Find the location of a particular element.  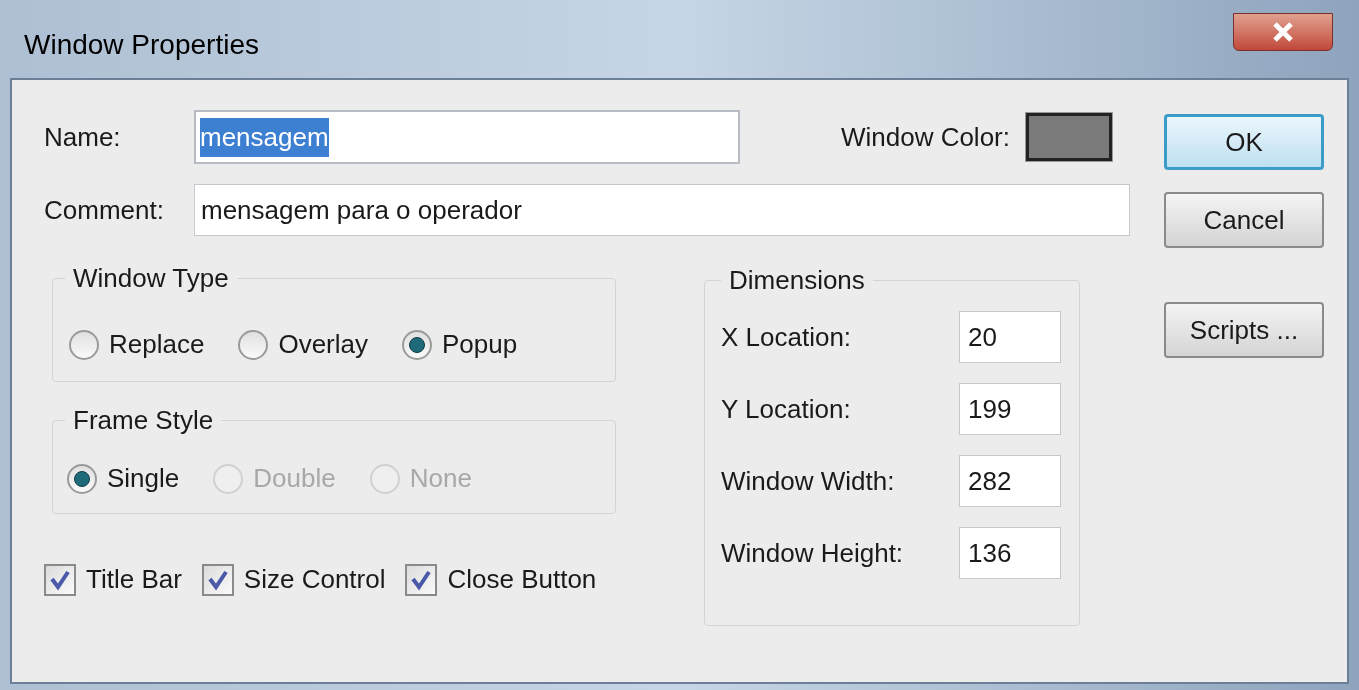

close-icon is located at coordinates (1283, 32).